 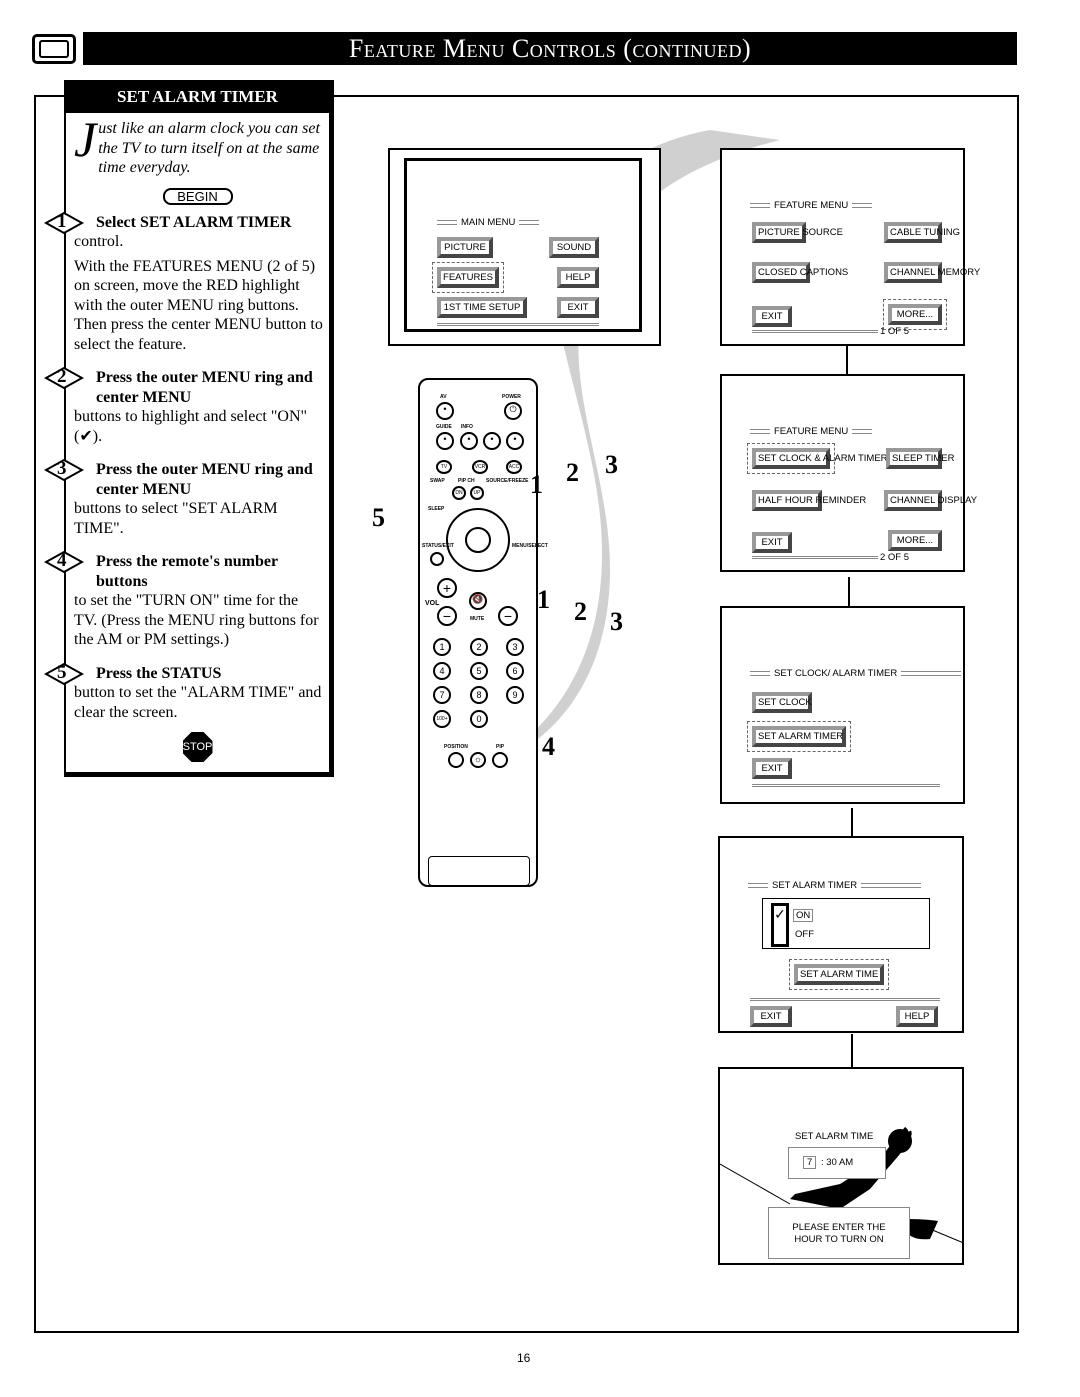 What do you see at coordinates (482, 307) in the screenshot?
I see `menu-button-first-time-setup: 1ST TIME SETUP` at bounding box center [482, 307].